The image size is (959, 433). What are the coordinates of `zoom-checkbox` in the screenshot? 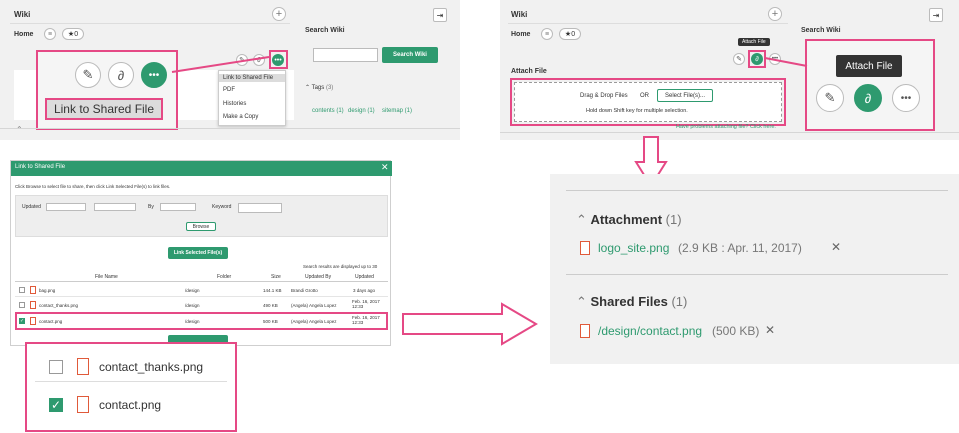 It's located at (56, 367).